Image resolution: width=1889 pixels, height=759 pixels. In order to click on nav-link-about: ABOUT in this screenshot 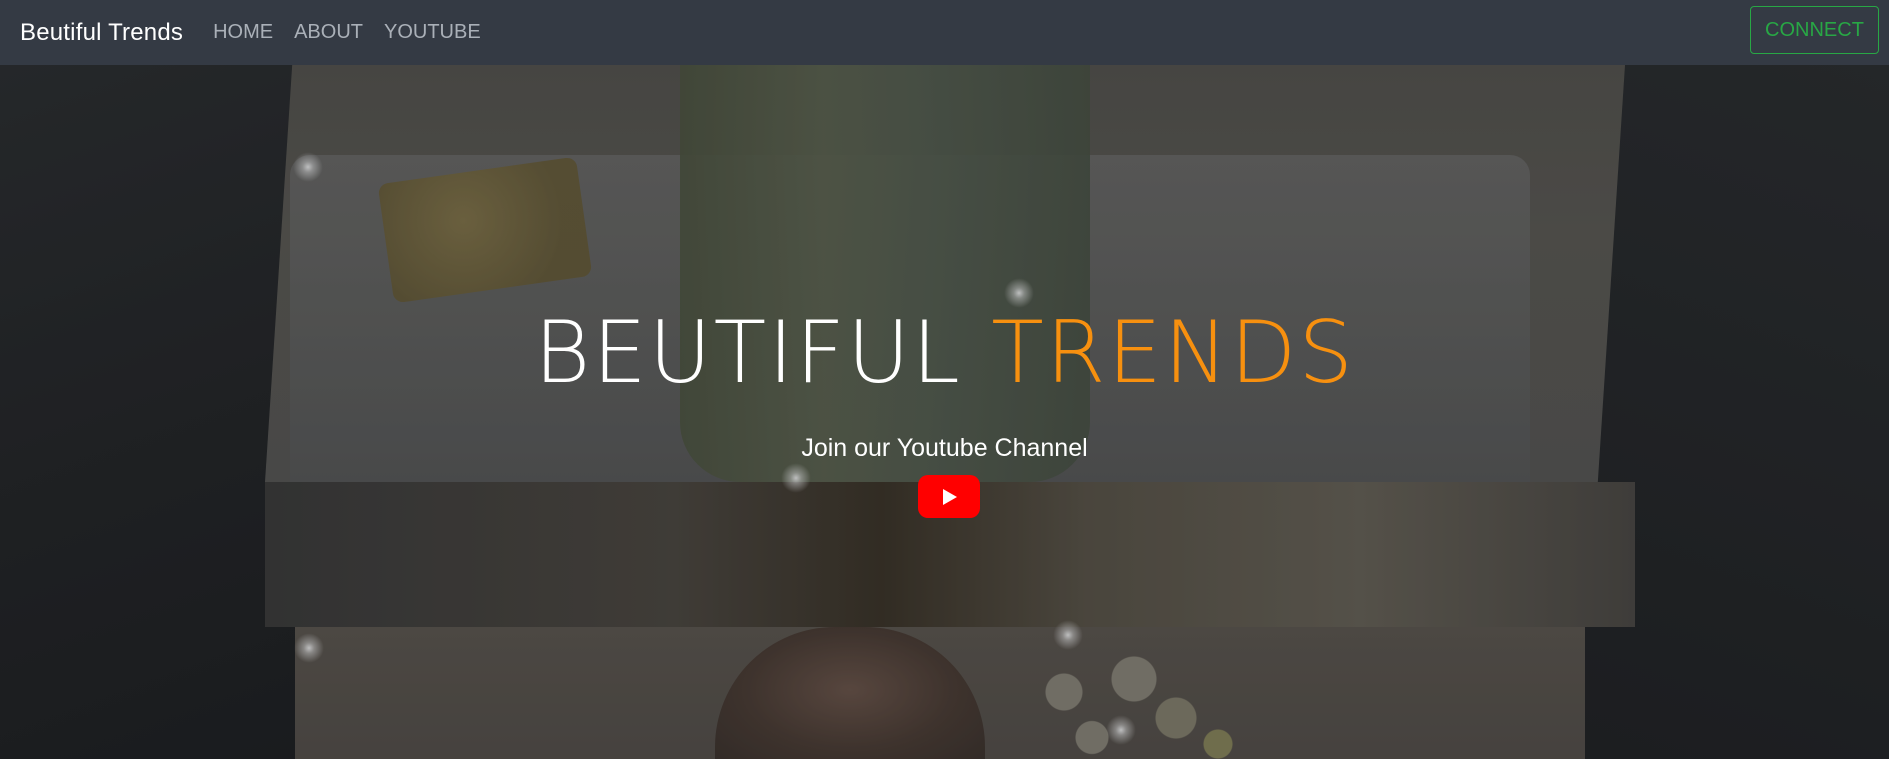, I will do `click(328, 32)`.